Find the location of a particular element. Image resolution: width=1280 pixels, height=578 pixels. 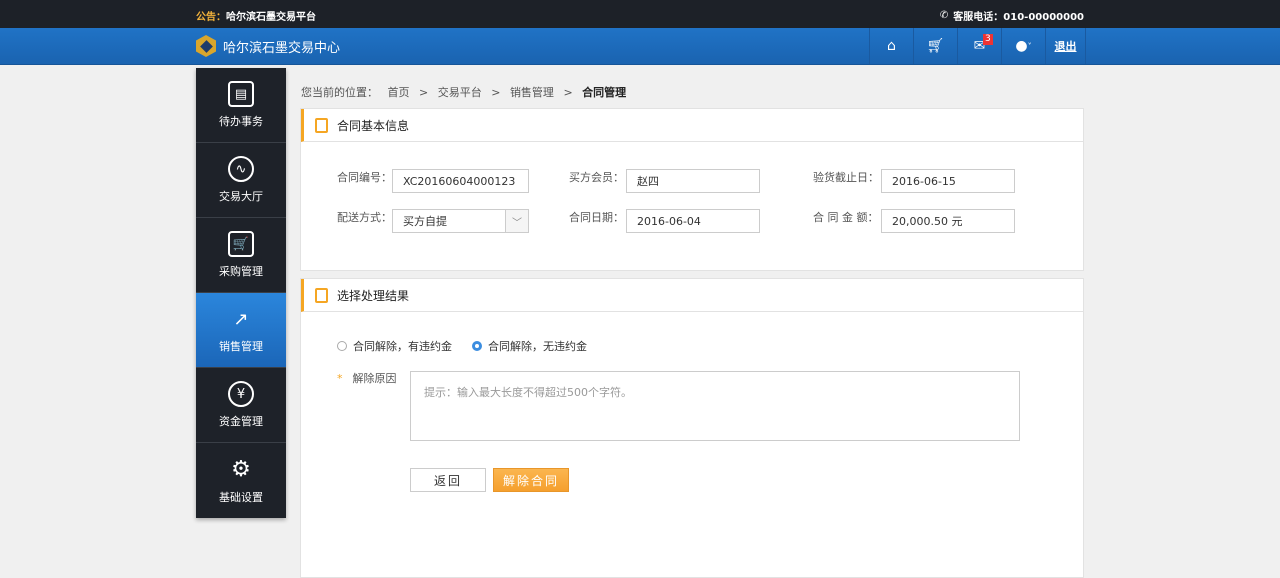

breadcrumb-platform: 交易平台 is located at coordinates (460, 92).